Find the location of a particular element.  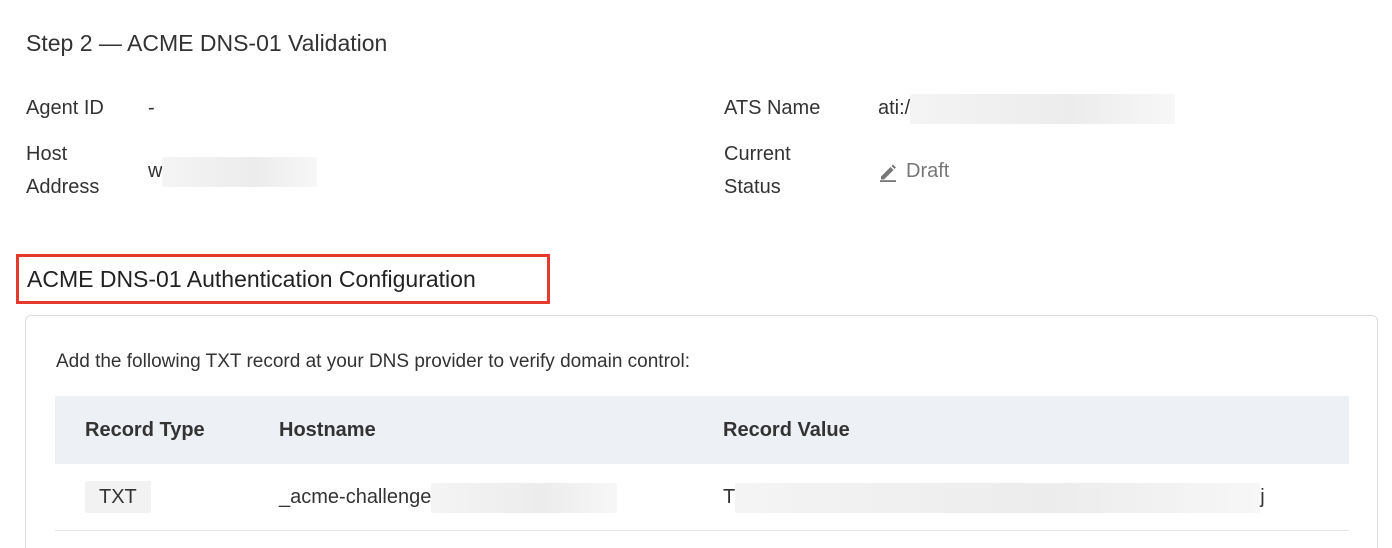

agent-id-label: Agent ID is located at coordinates (65, 108).